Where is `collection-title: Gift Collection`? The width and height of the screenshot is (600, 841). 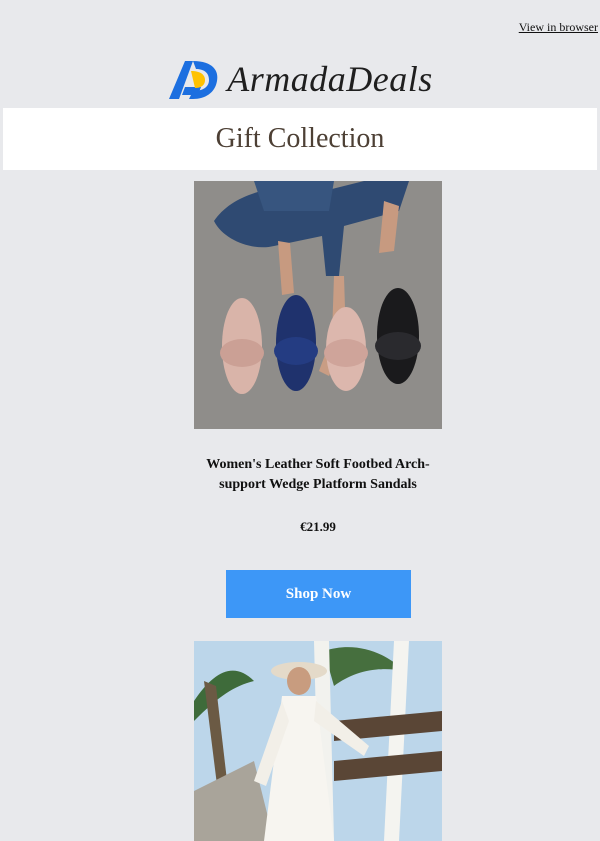 collection-title: Gift Collection is located at coordinates (300, 138).